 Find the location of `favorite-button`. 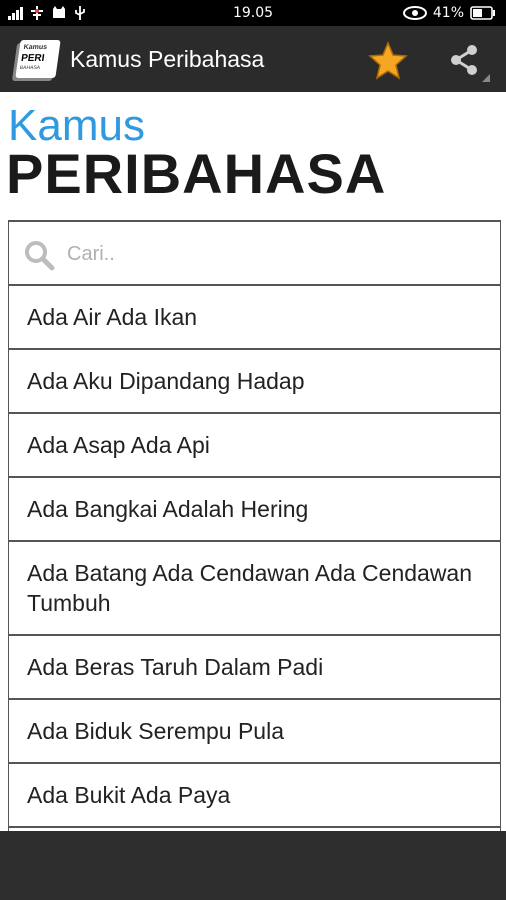

favorite-button is located at coordinates (388, 60).